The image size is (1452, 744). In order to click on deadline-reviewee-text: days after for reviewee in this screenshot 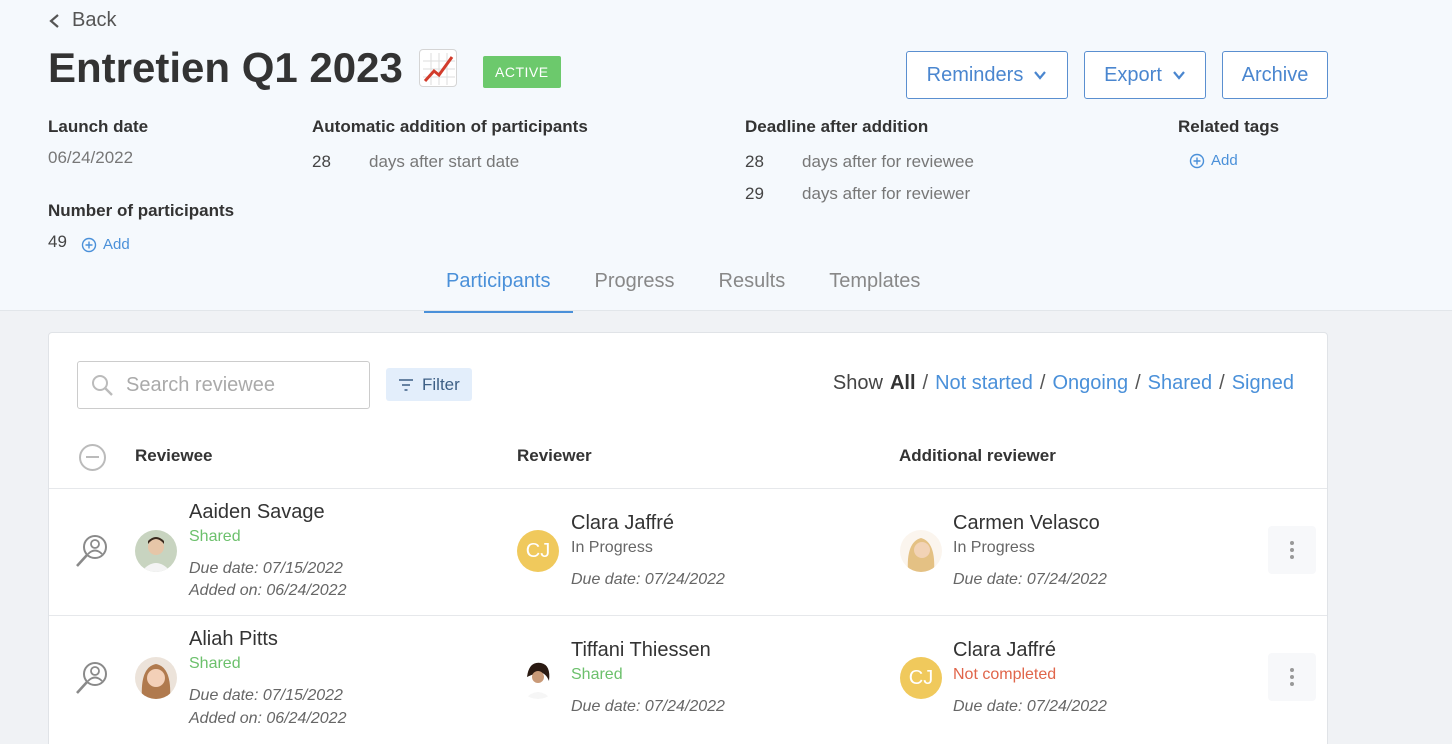, I will do `click(888, 161)`.